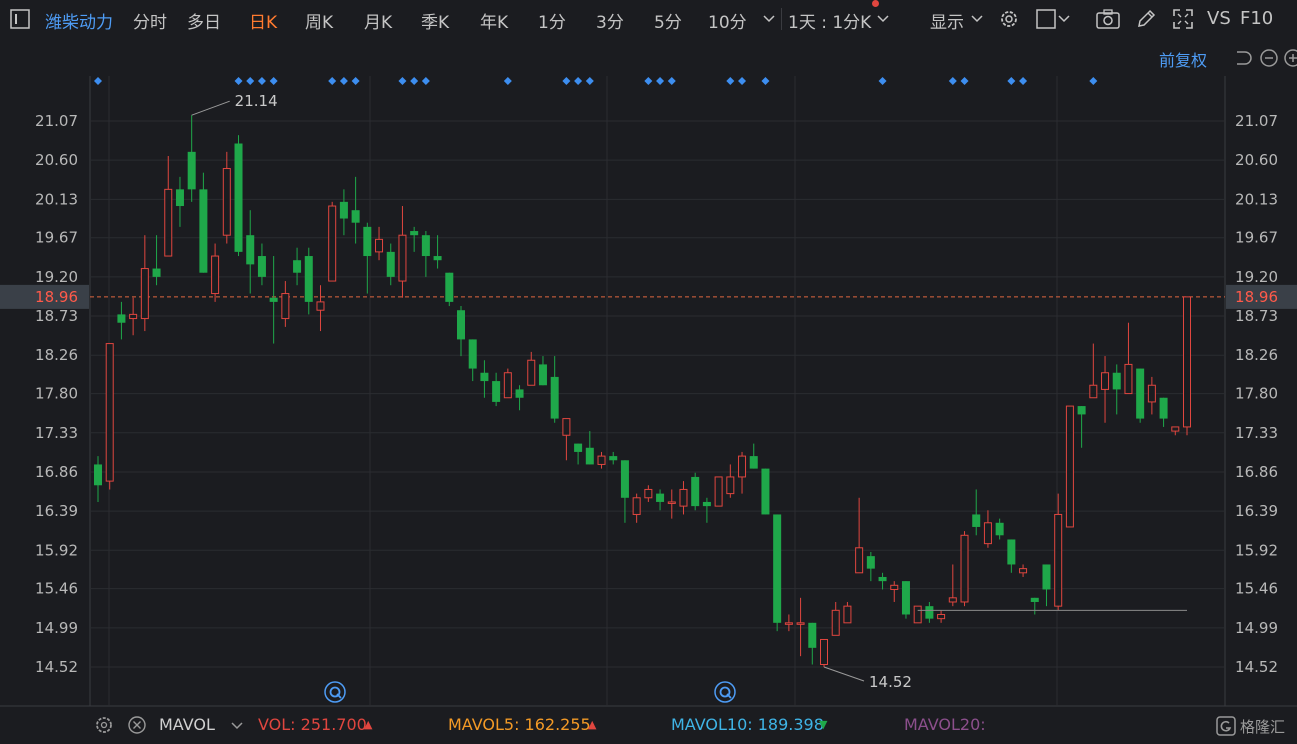 The image size is (1297, 744). What do you see at coordinates (1146, 19) in the screenshot?
I see `pencil-icon` at bounding box center [1146, 19].